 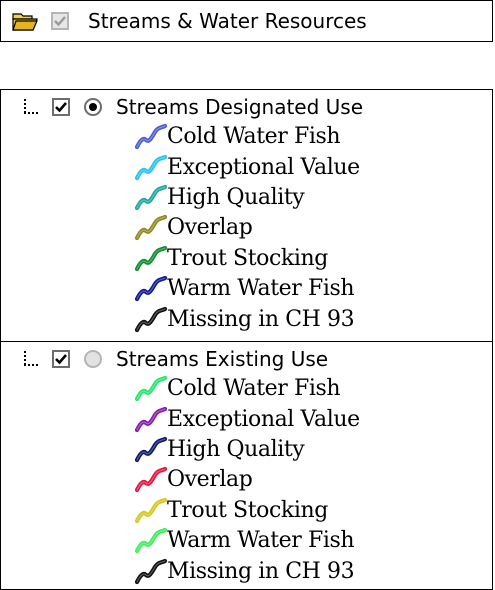 What do you see at coordinates (222, 359) in the screenshot?
I see `layer-label: Streams Existing Use` at bounding box center [222, 359].